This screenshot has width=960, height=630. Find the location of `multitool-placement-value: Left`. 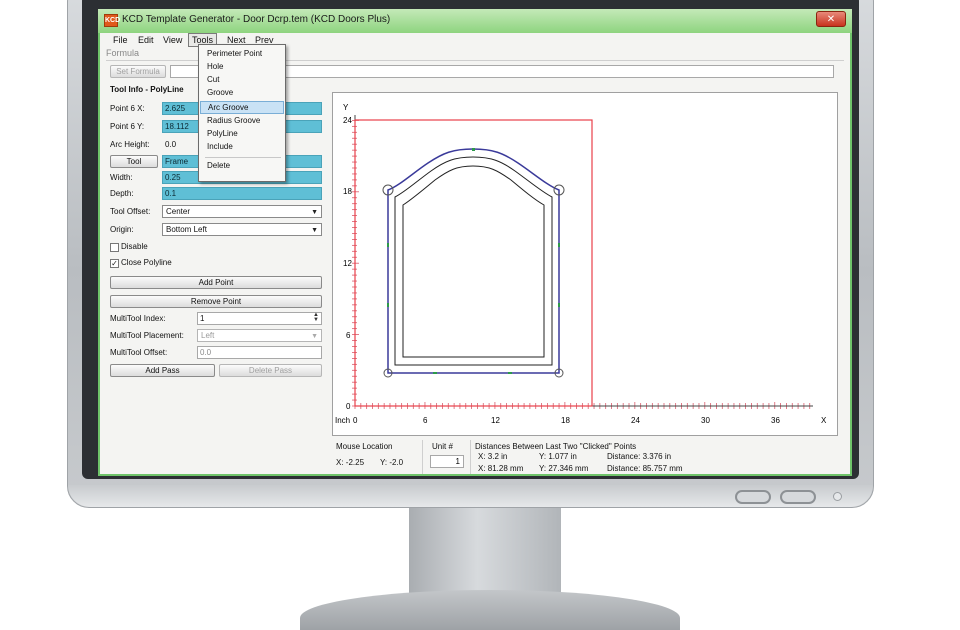

multitool-placement-value: Left is located at coordinates (208, 335).